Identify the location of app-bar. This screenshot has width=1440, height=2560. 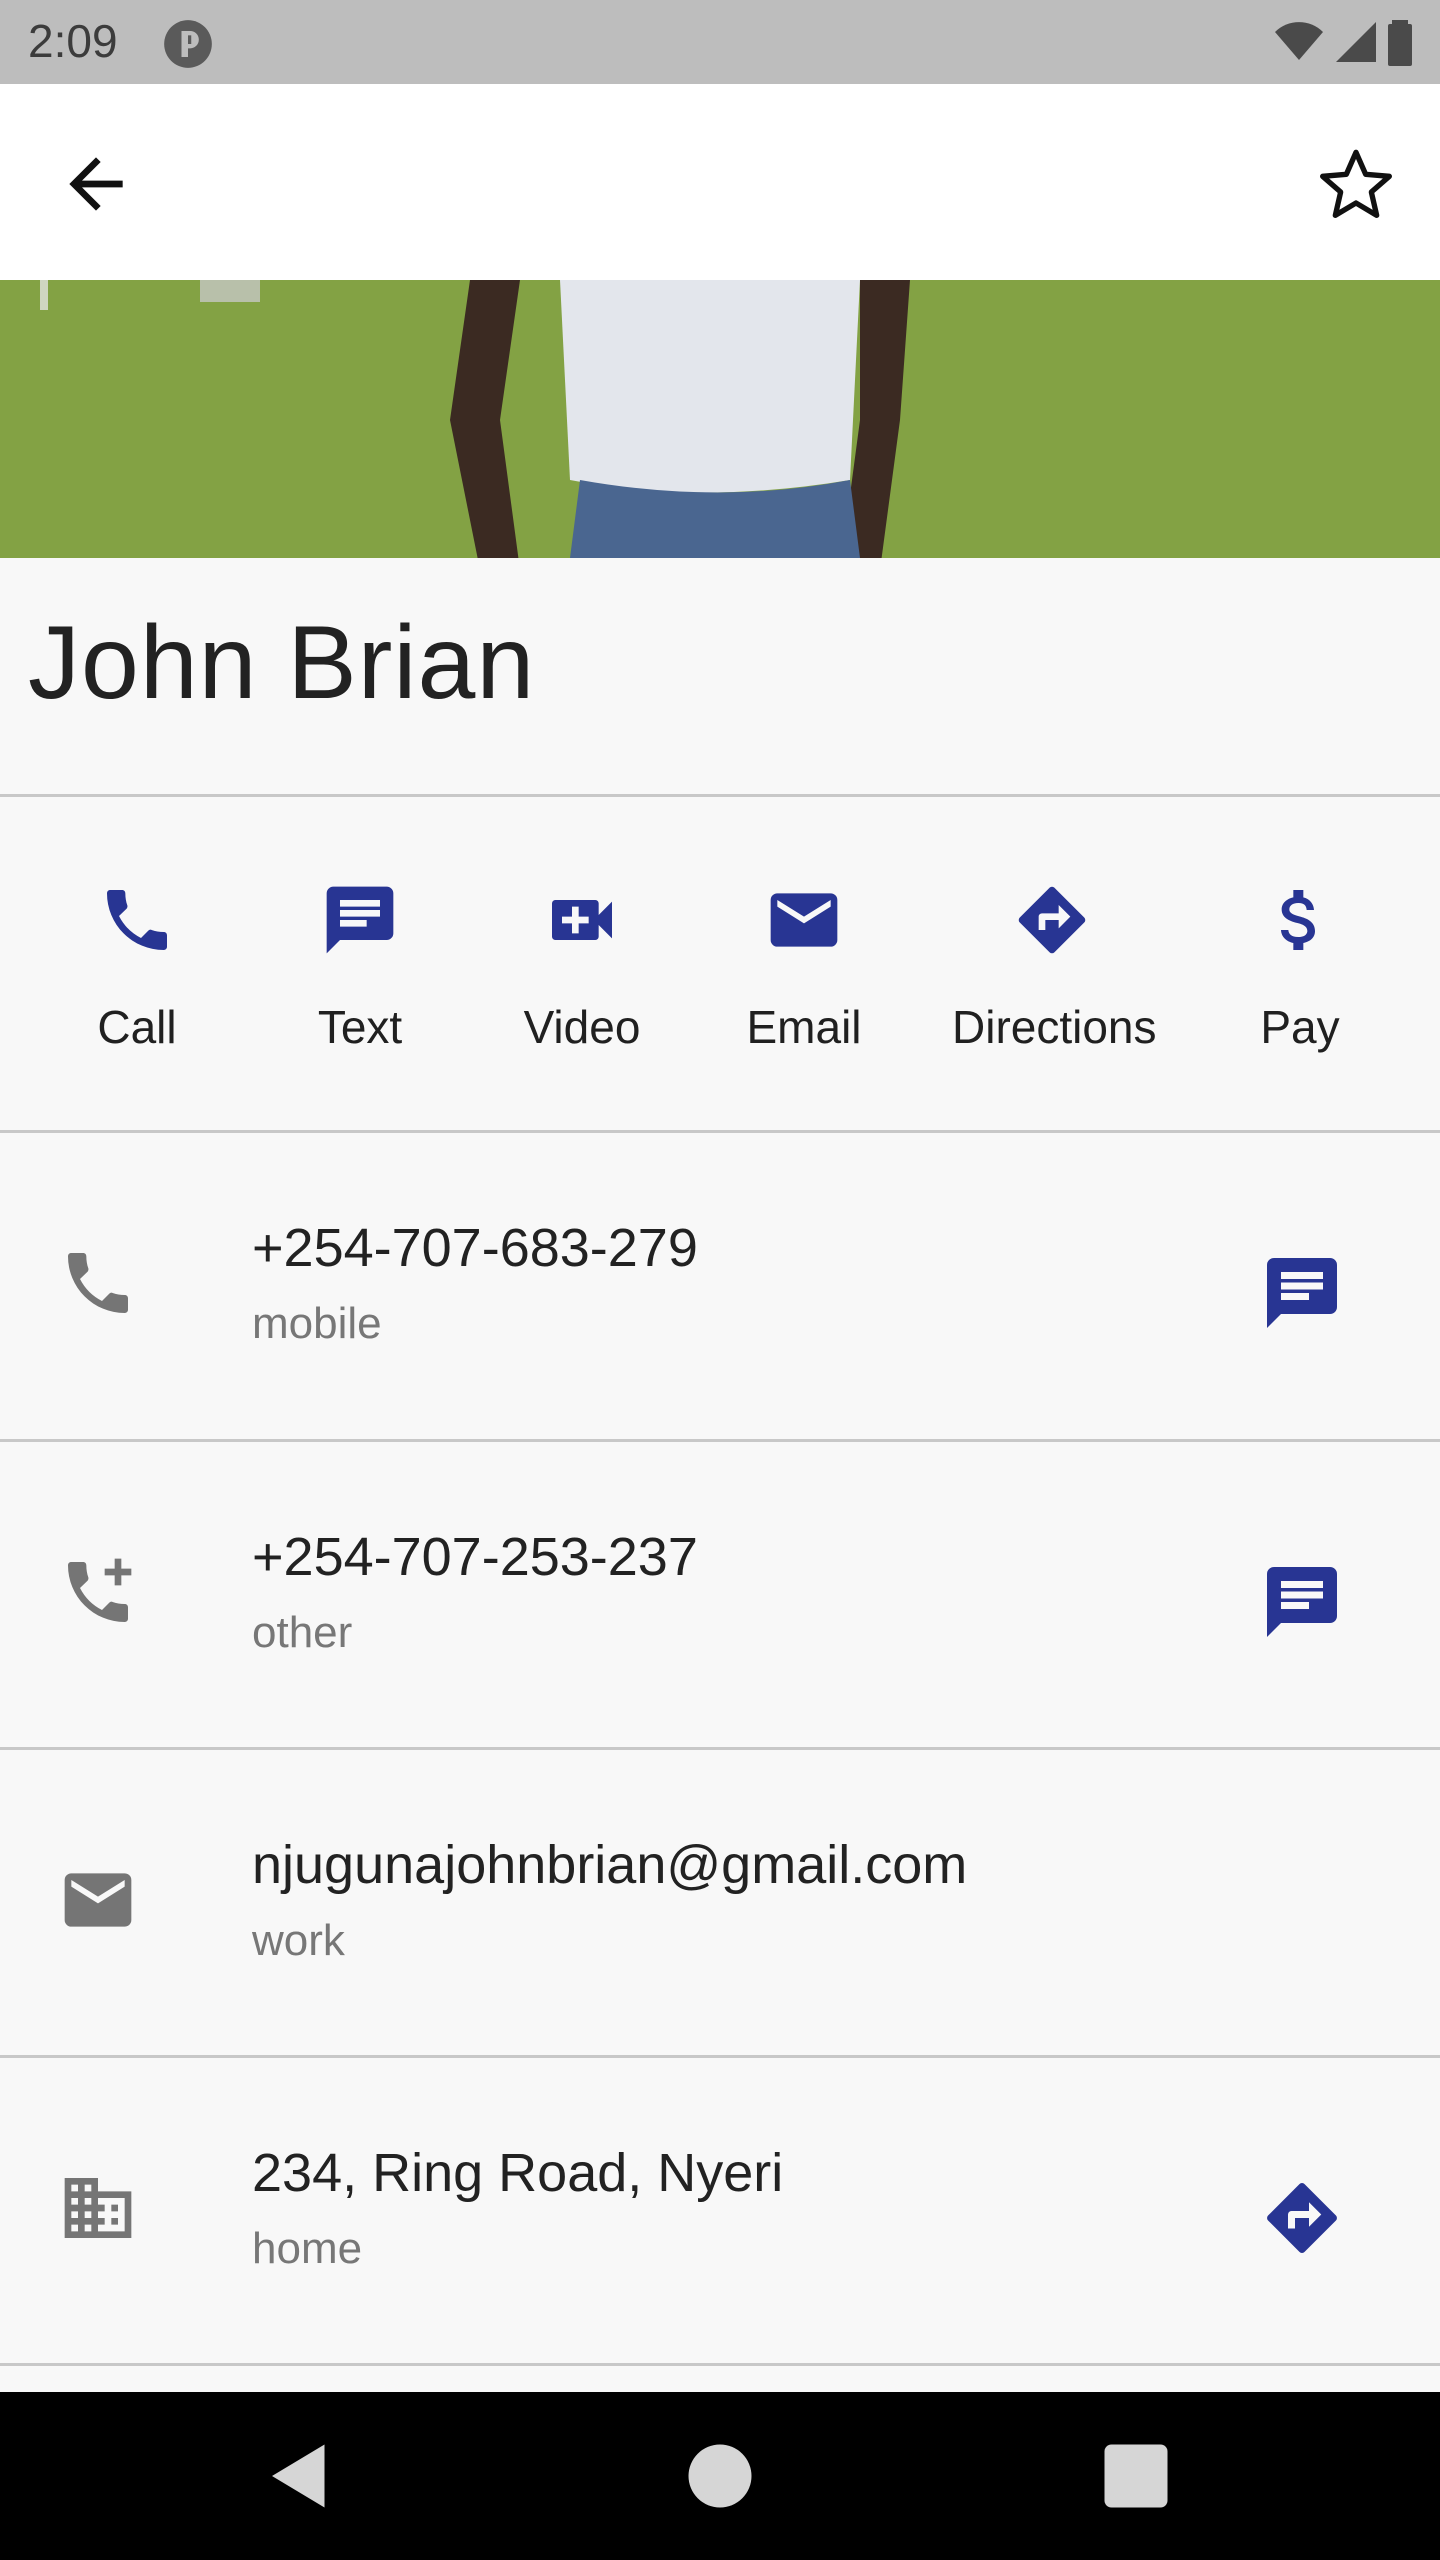
(720, 182).